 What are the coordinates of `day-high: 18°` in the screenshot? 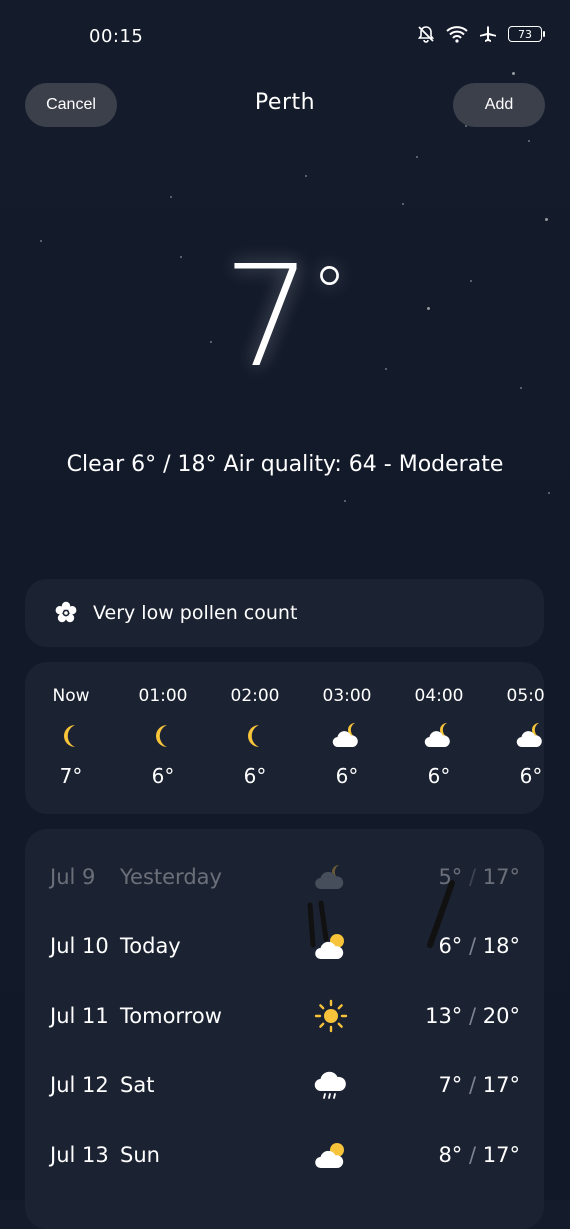 It's located at (501, 946).